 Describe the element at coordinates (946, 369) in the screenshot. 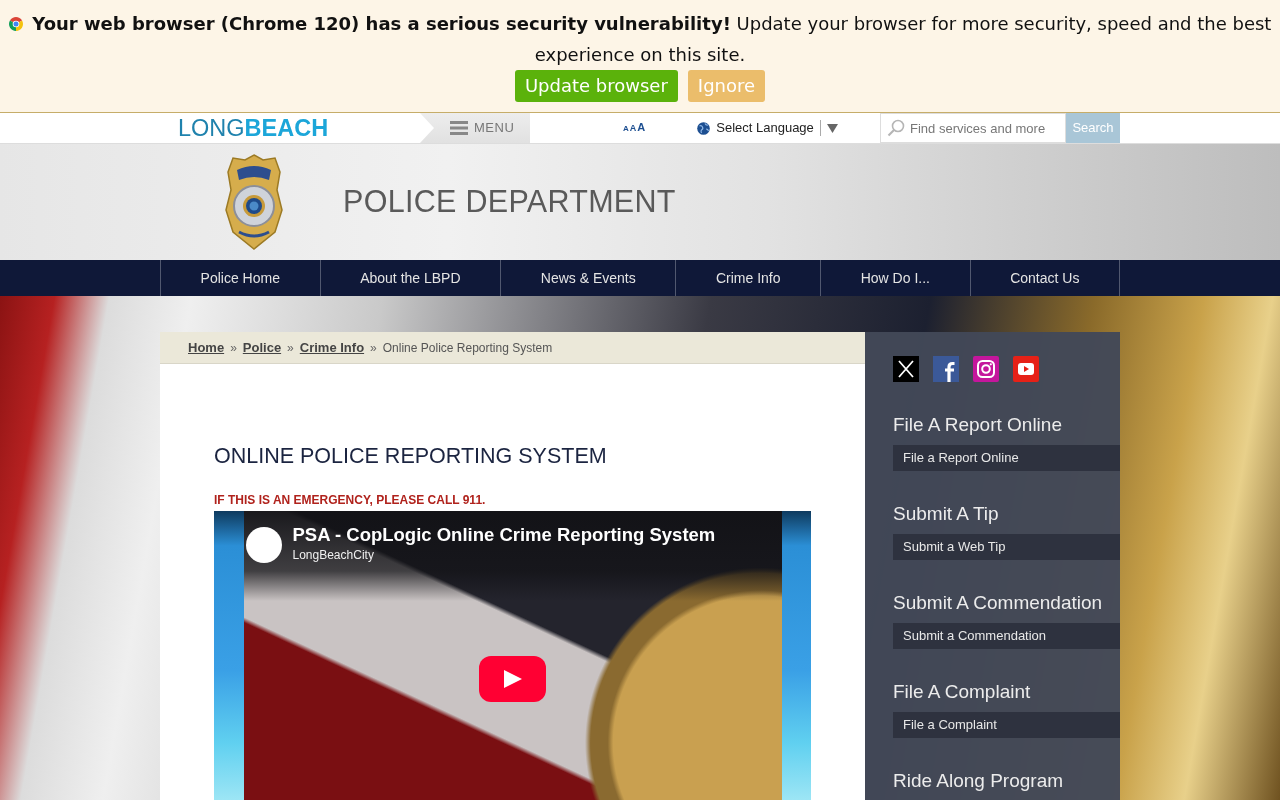

I see `f-letter-icon` at that location.